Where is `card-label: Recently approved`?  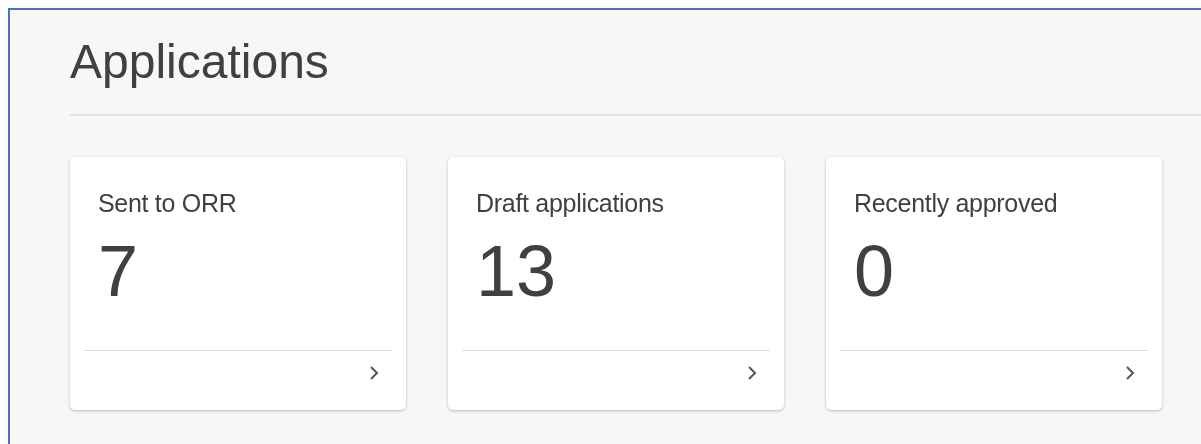
card-label: Recently approved is located at coordinates (956, 203).